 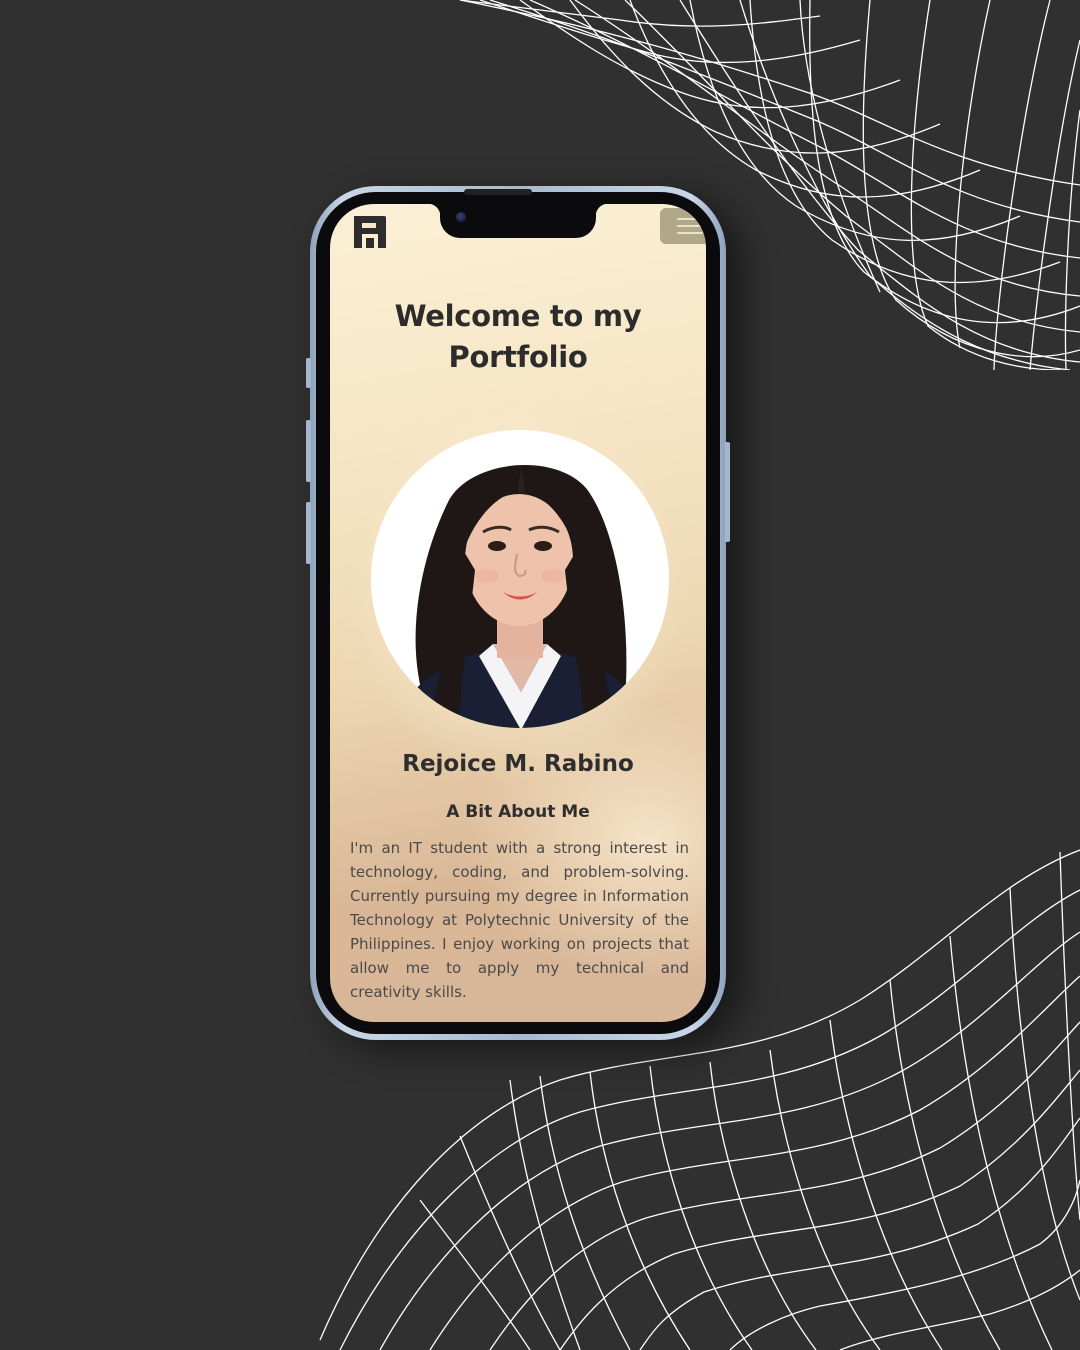 I want to click on phone-volume-up-button, so click(x=308, y=451).